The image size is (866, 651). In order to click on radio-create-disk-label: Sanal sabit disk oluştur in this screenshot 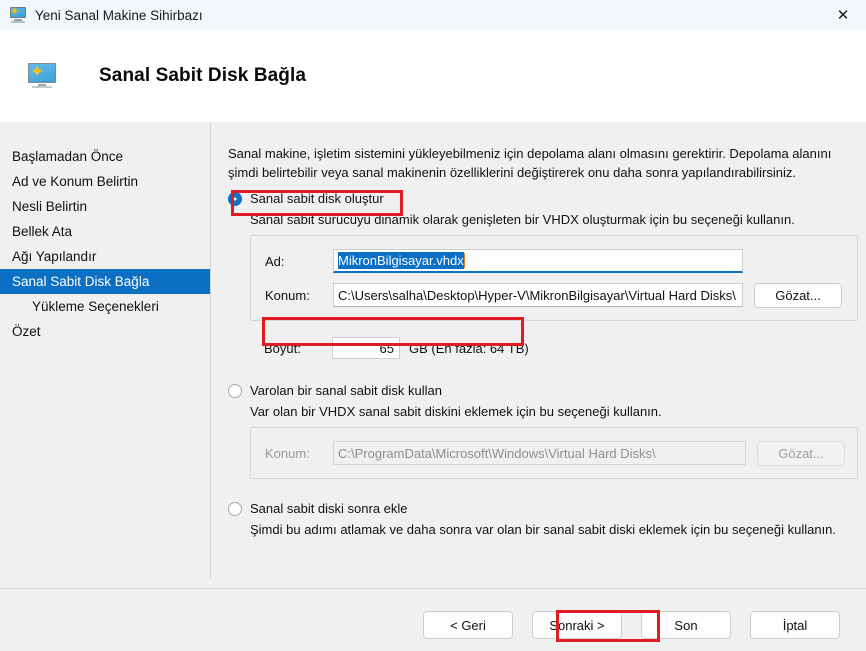, I will do `click(317, 198)`.